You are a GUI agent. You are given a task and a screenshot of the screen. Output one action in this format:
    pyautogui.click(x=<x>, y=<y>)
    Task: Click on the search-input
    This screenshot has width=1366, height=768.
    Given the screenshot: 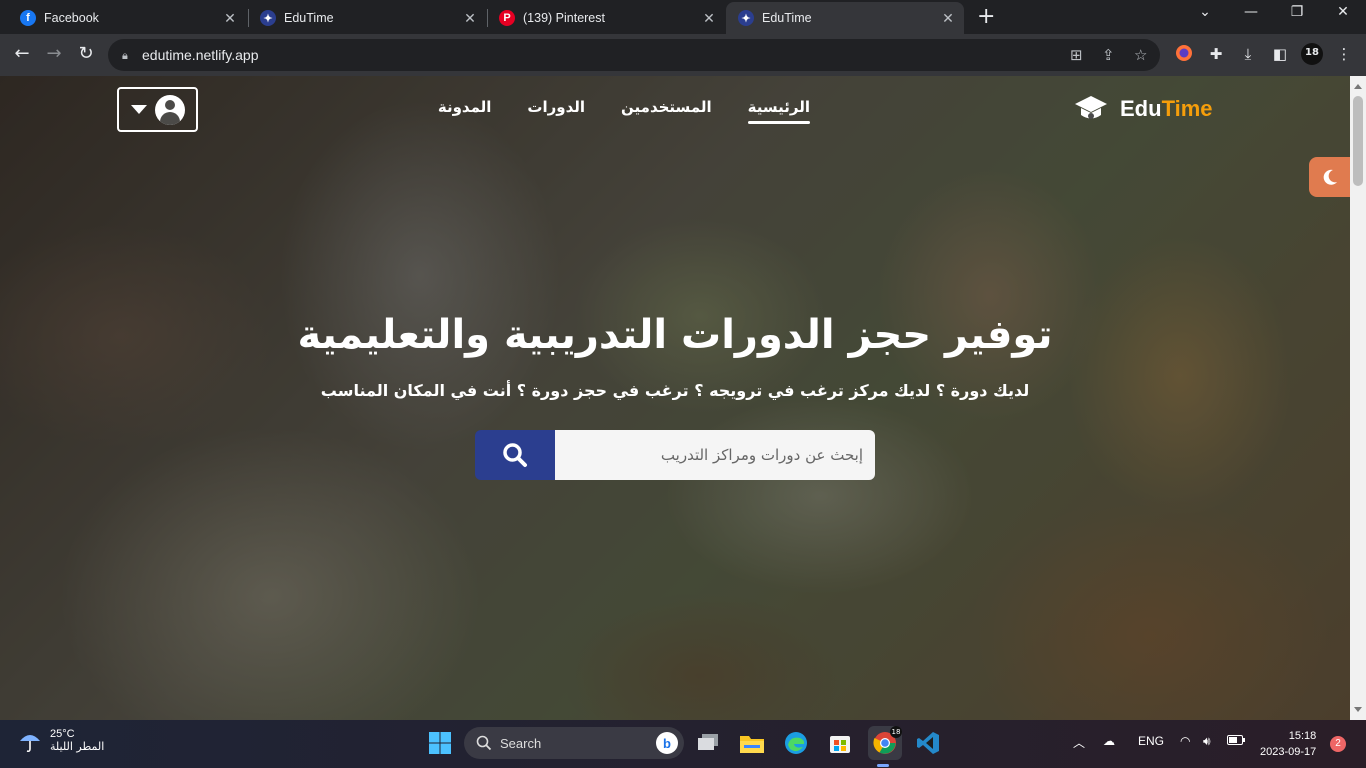 What is the action you would take?
    pyautogui.click(x=715, y=455)
    